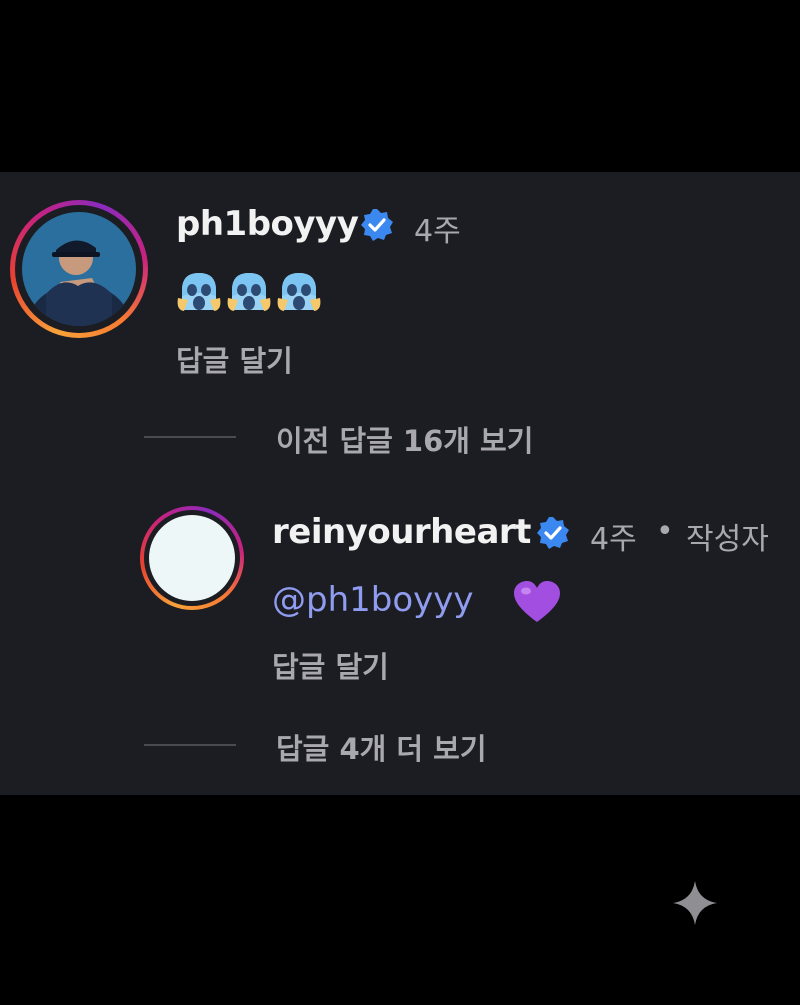 This screenshot has height=1005, width=800. Describe the element at coordinates (381, 747) in the screenshot. I see `view-more-replies-button: 답글 4개 더 보기` at that location.